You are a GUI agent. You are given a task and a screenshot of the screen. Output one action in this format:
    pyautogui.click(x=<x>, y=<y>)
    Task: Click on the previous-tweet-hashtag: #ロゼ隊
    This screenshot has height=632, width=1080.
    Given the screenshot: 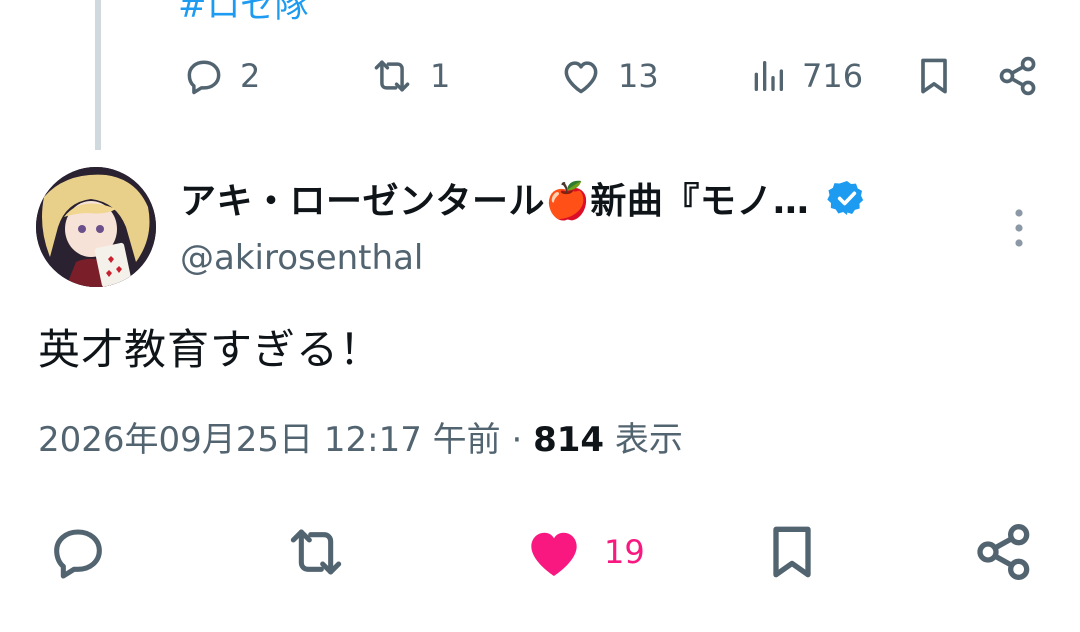 What is the action you would take?
    pyautogui.click(x=243, y=13)
    